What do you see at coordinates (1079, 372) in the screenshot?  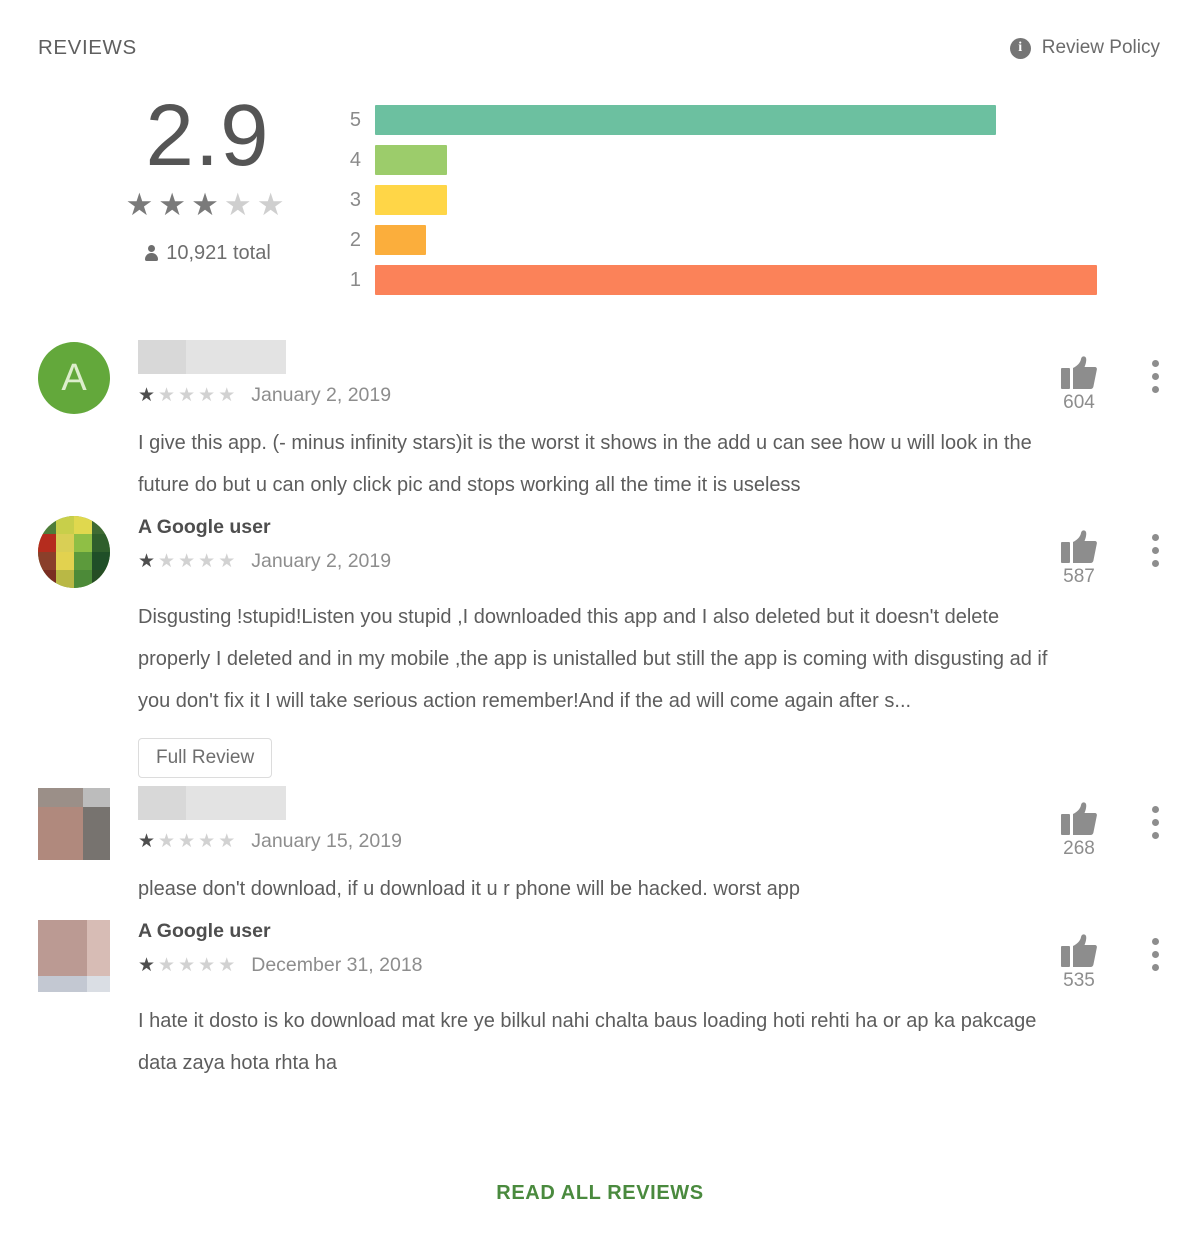 I see `thumbs-up-icon` at bounding box center [1079, 372].